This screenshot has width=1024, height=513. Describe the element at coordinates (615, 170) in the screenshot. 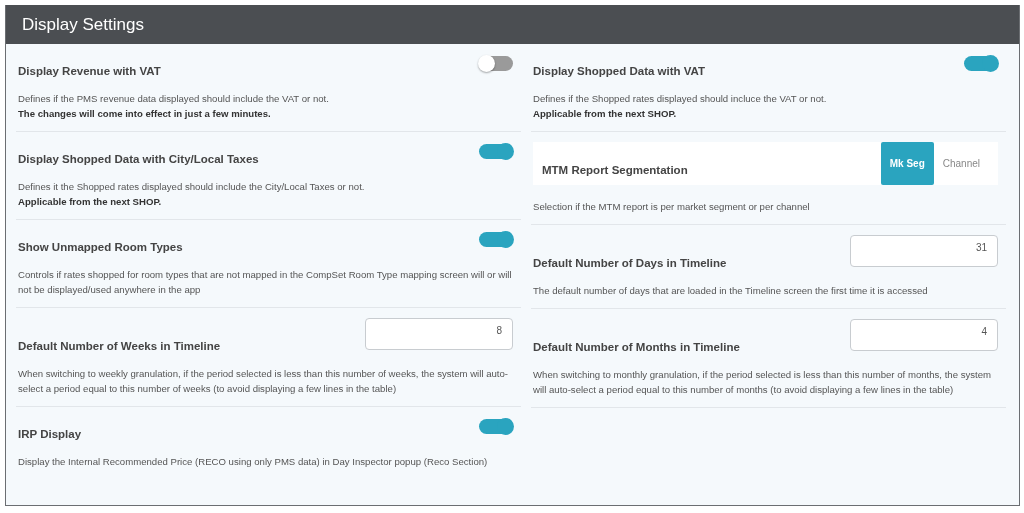

I see `setting-title: MTM Report Segmentation` at that location.